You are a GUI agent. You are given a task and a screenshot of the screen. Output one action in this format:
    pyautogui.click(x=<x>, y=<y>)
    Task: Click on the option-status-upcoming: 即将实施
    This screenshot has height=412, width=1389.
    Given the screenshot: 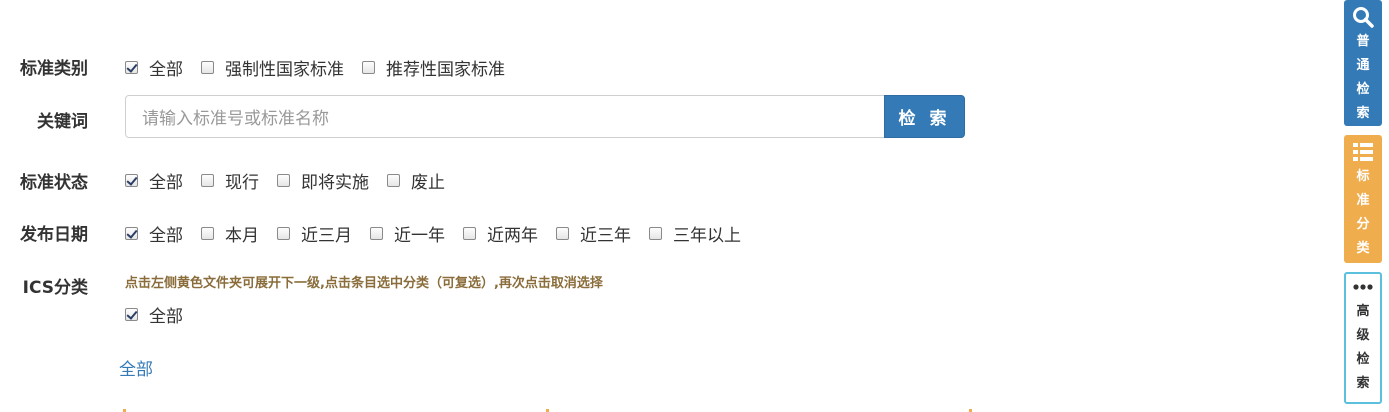 What is the action you would take?
    pyautogui.click(x=323, y=180)
    